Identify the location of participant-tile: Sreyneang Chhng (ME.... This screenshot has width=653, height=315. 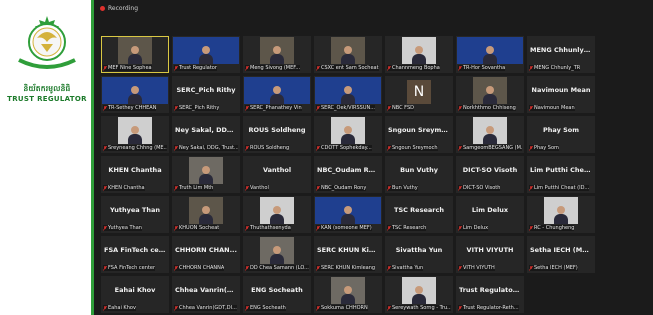
(135, 134).